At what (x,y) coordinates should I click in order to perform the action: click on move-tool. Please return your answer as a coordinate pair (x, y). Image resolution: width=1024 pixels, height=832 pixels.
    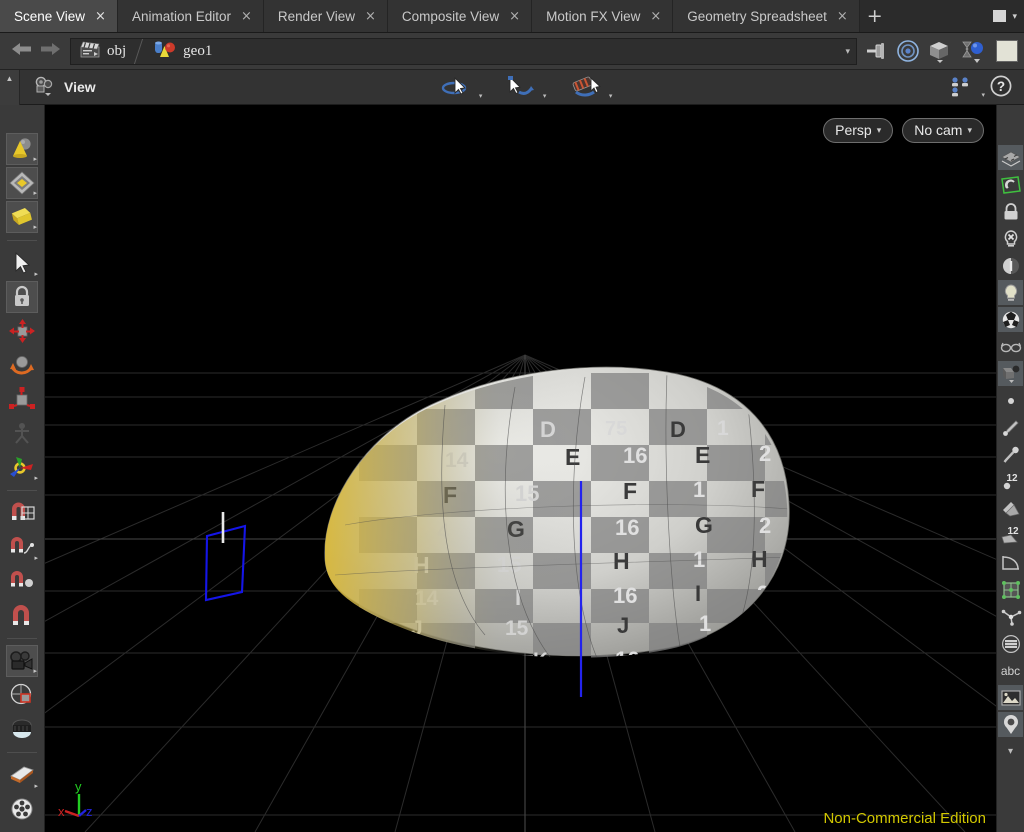
    Looking at the image, I should click on (22, 331).